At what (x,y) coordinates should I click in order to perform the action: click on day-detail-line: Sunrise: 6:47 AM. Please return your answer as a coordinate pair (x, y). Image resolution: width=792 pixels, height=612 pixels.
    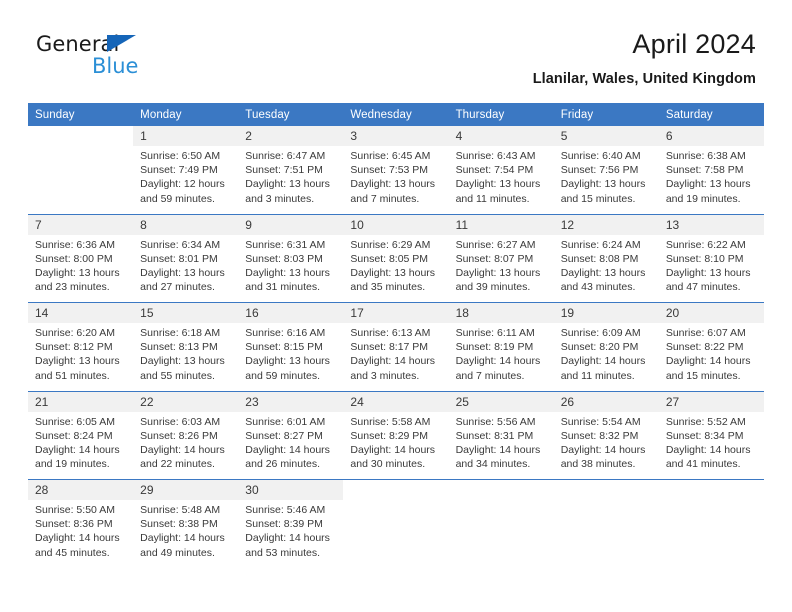
    Looking at the image, I should click on (285, 156).